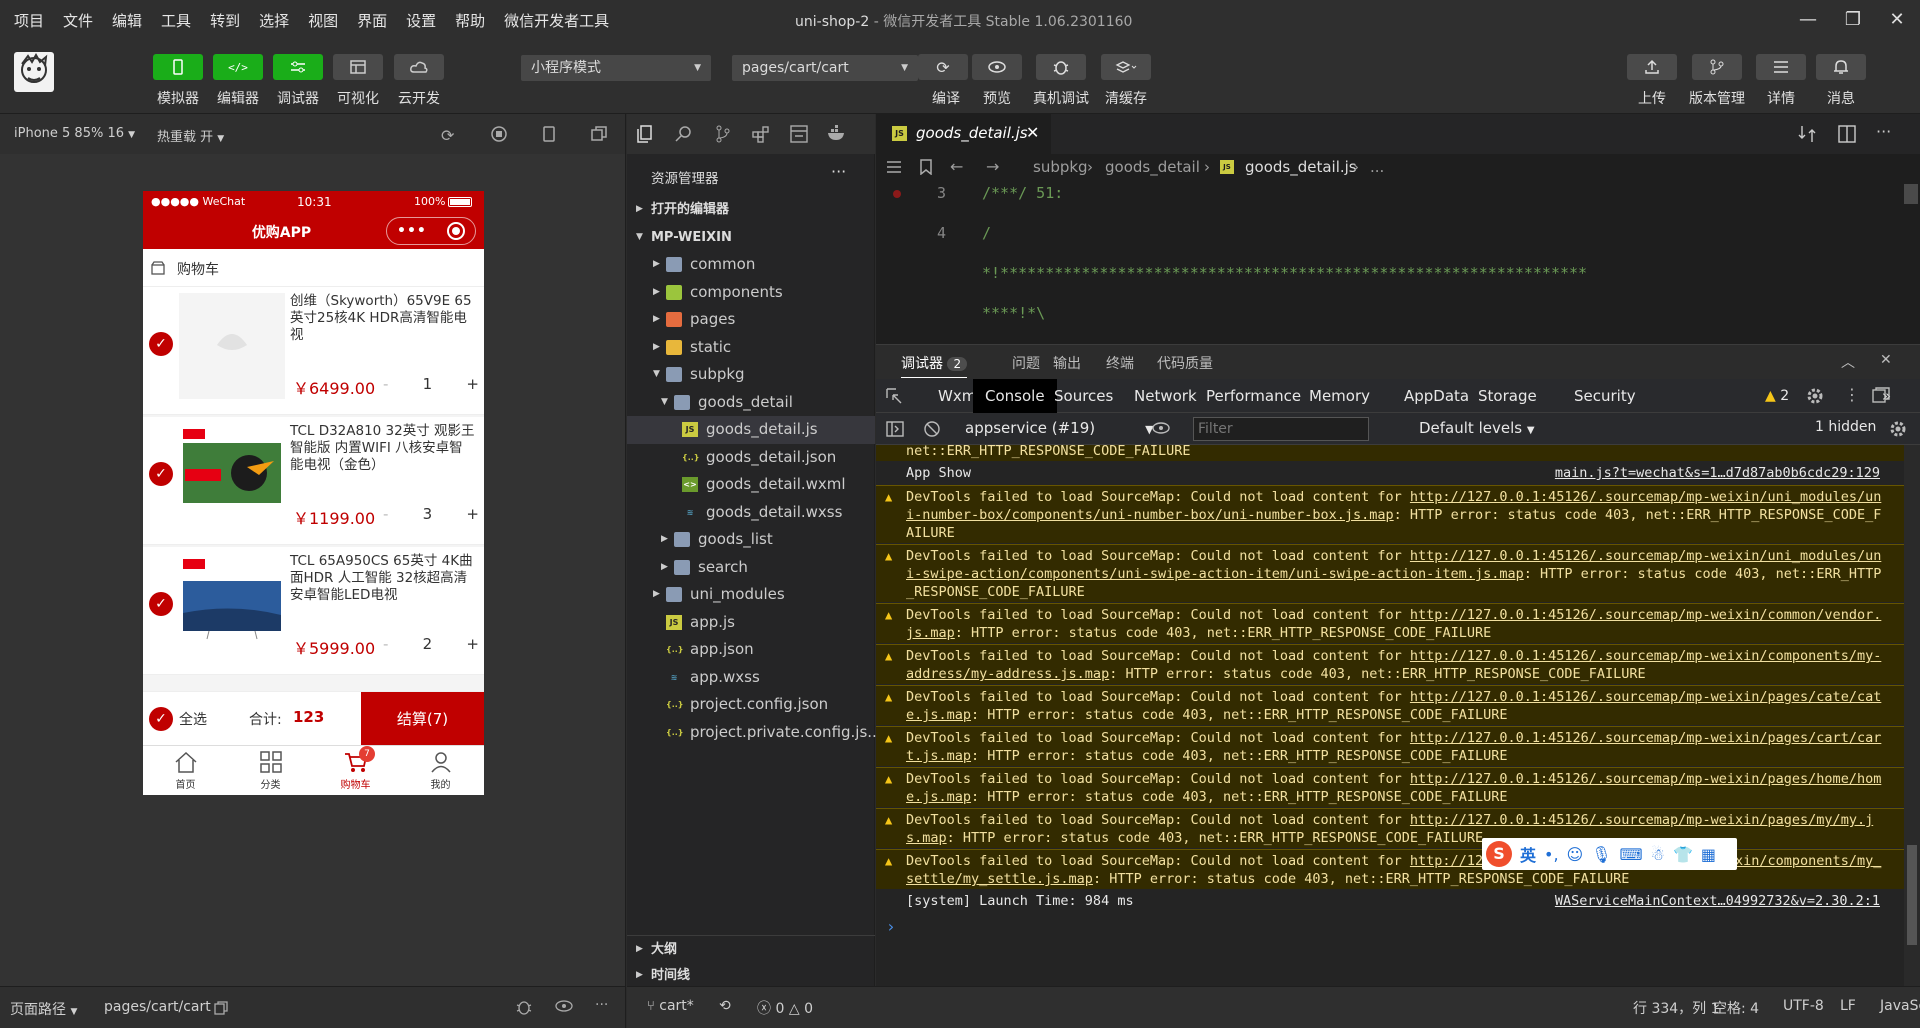 This screenshot has height=1028, width=1920. Describe the element at coordinates (751, 623) in the screenshot. I see `file-item: JS app.js` at that location.